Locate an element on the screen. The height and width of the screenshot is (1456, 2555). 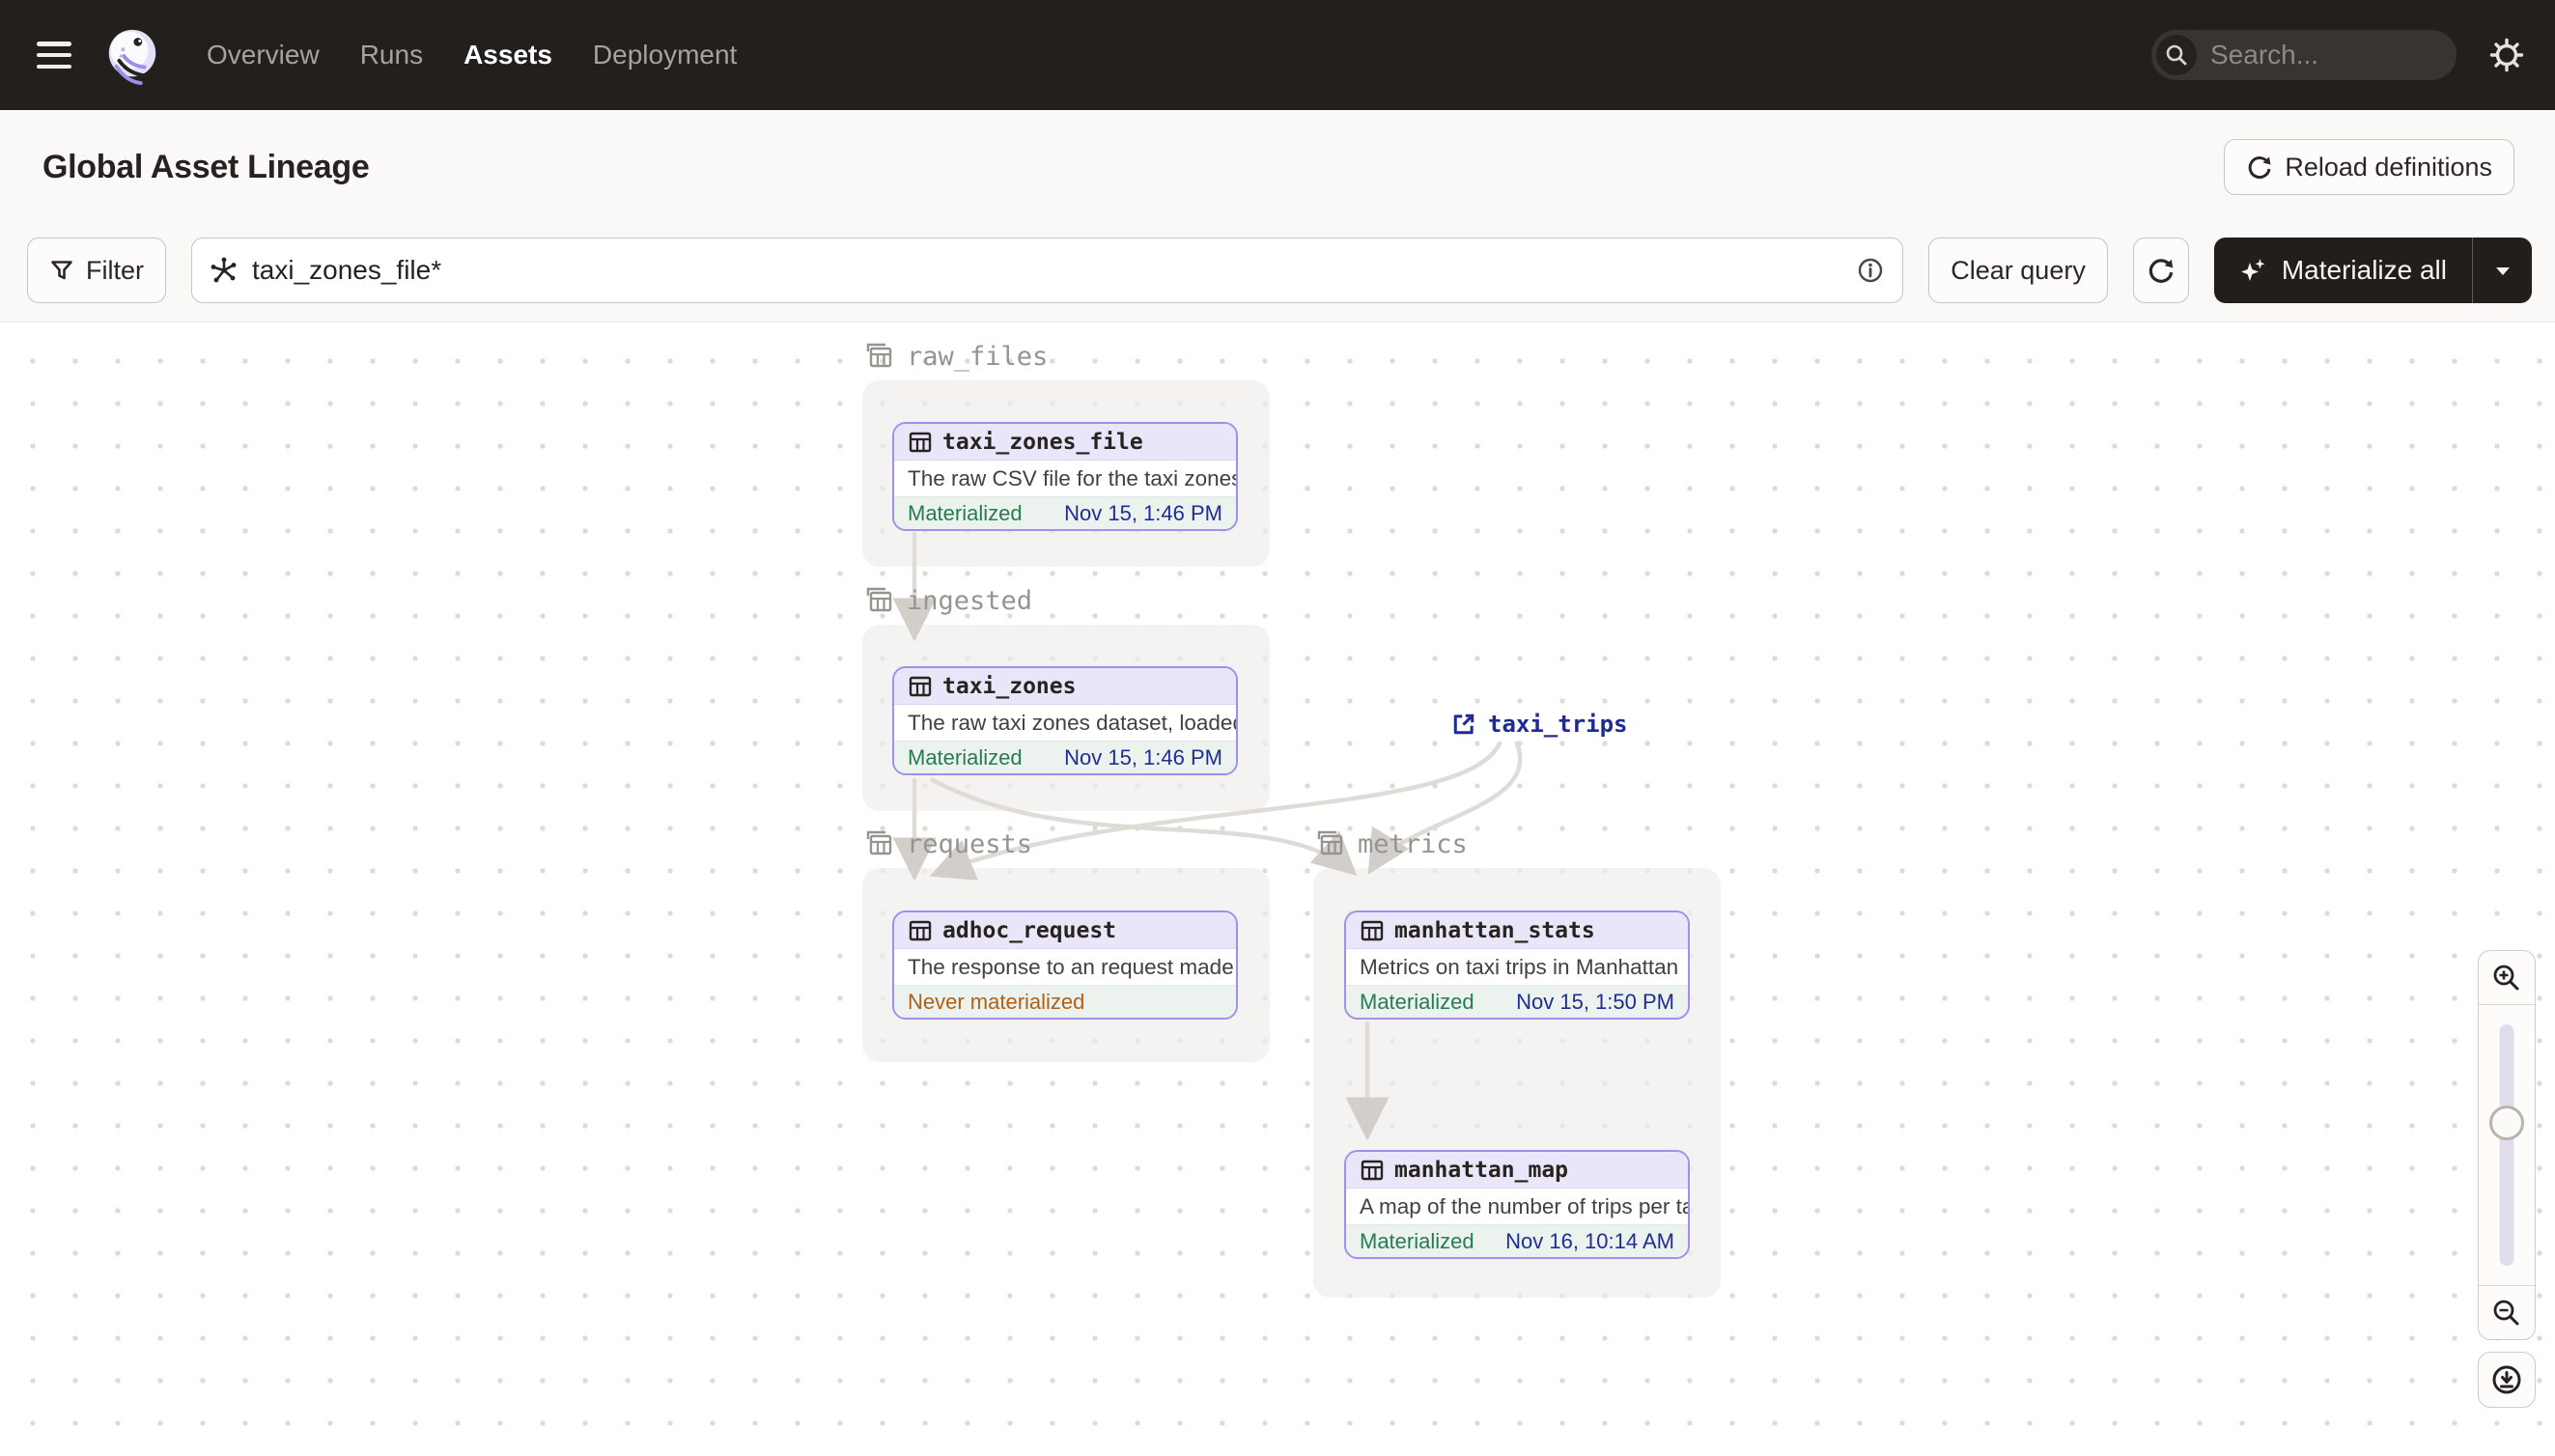
refresh-button is located at coordinates (2160, 271).